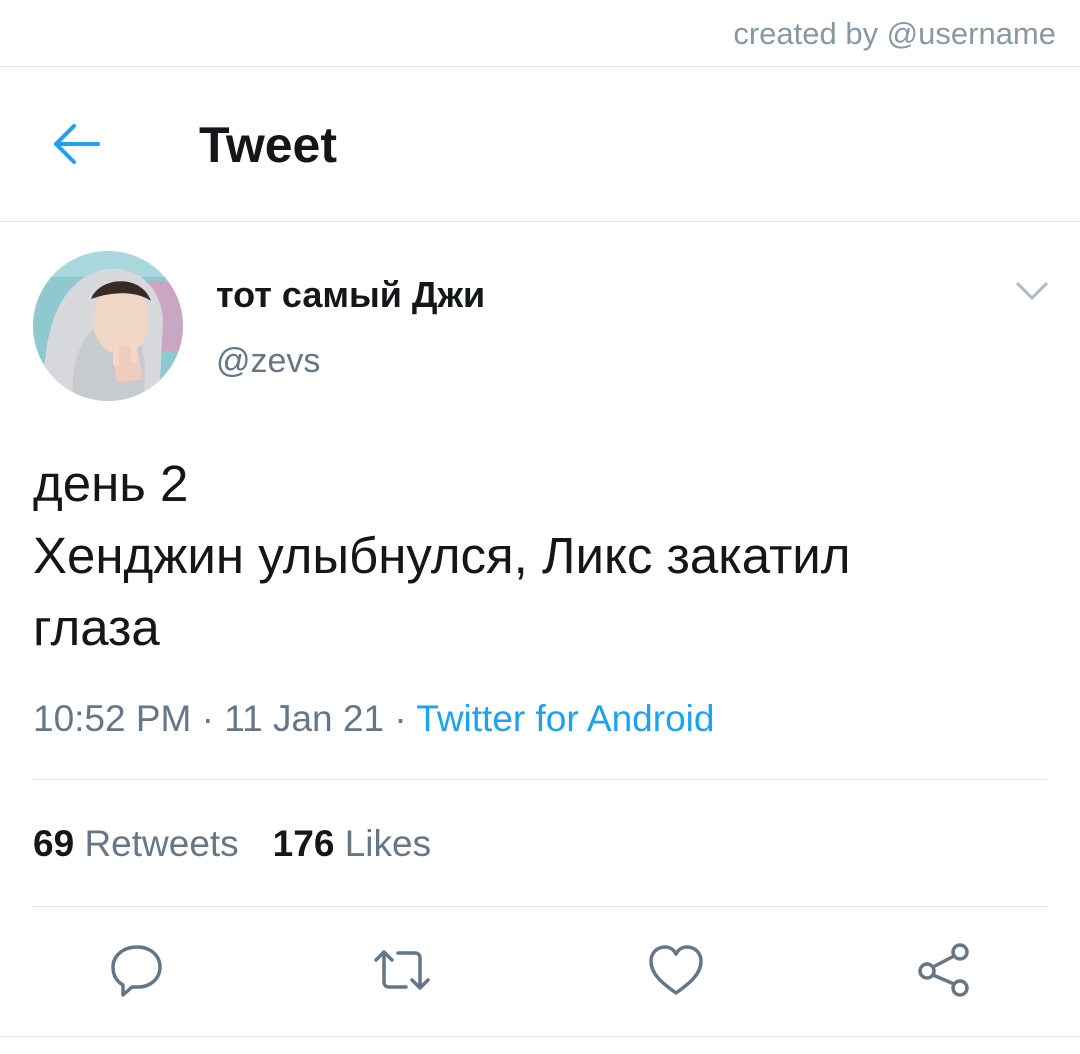  I want to click on header-divider, so click(540, 221).